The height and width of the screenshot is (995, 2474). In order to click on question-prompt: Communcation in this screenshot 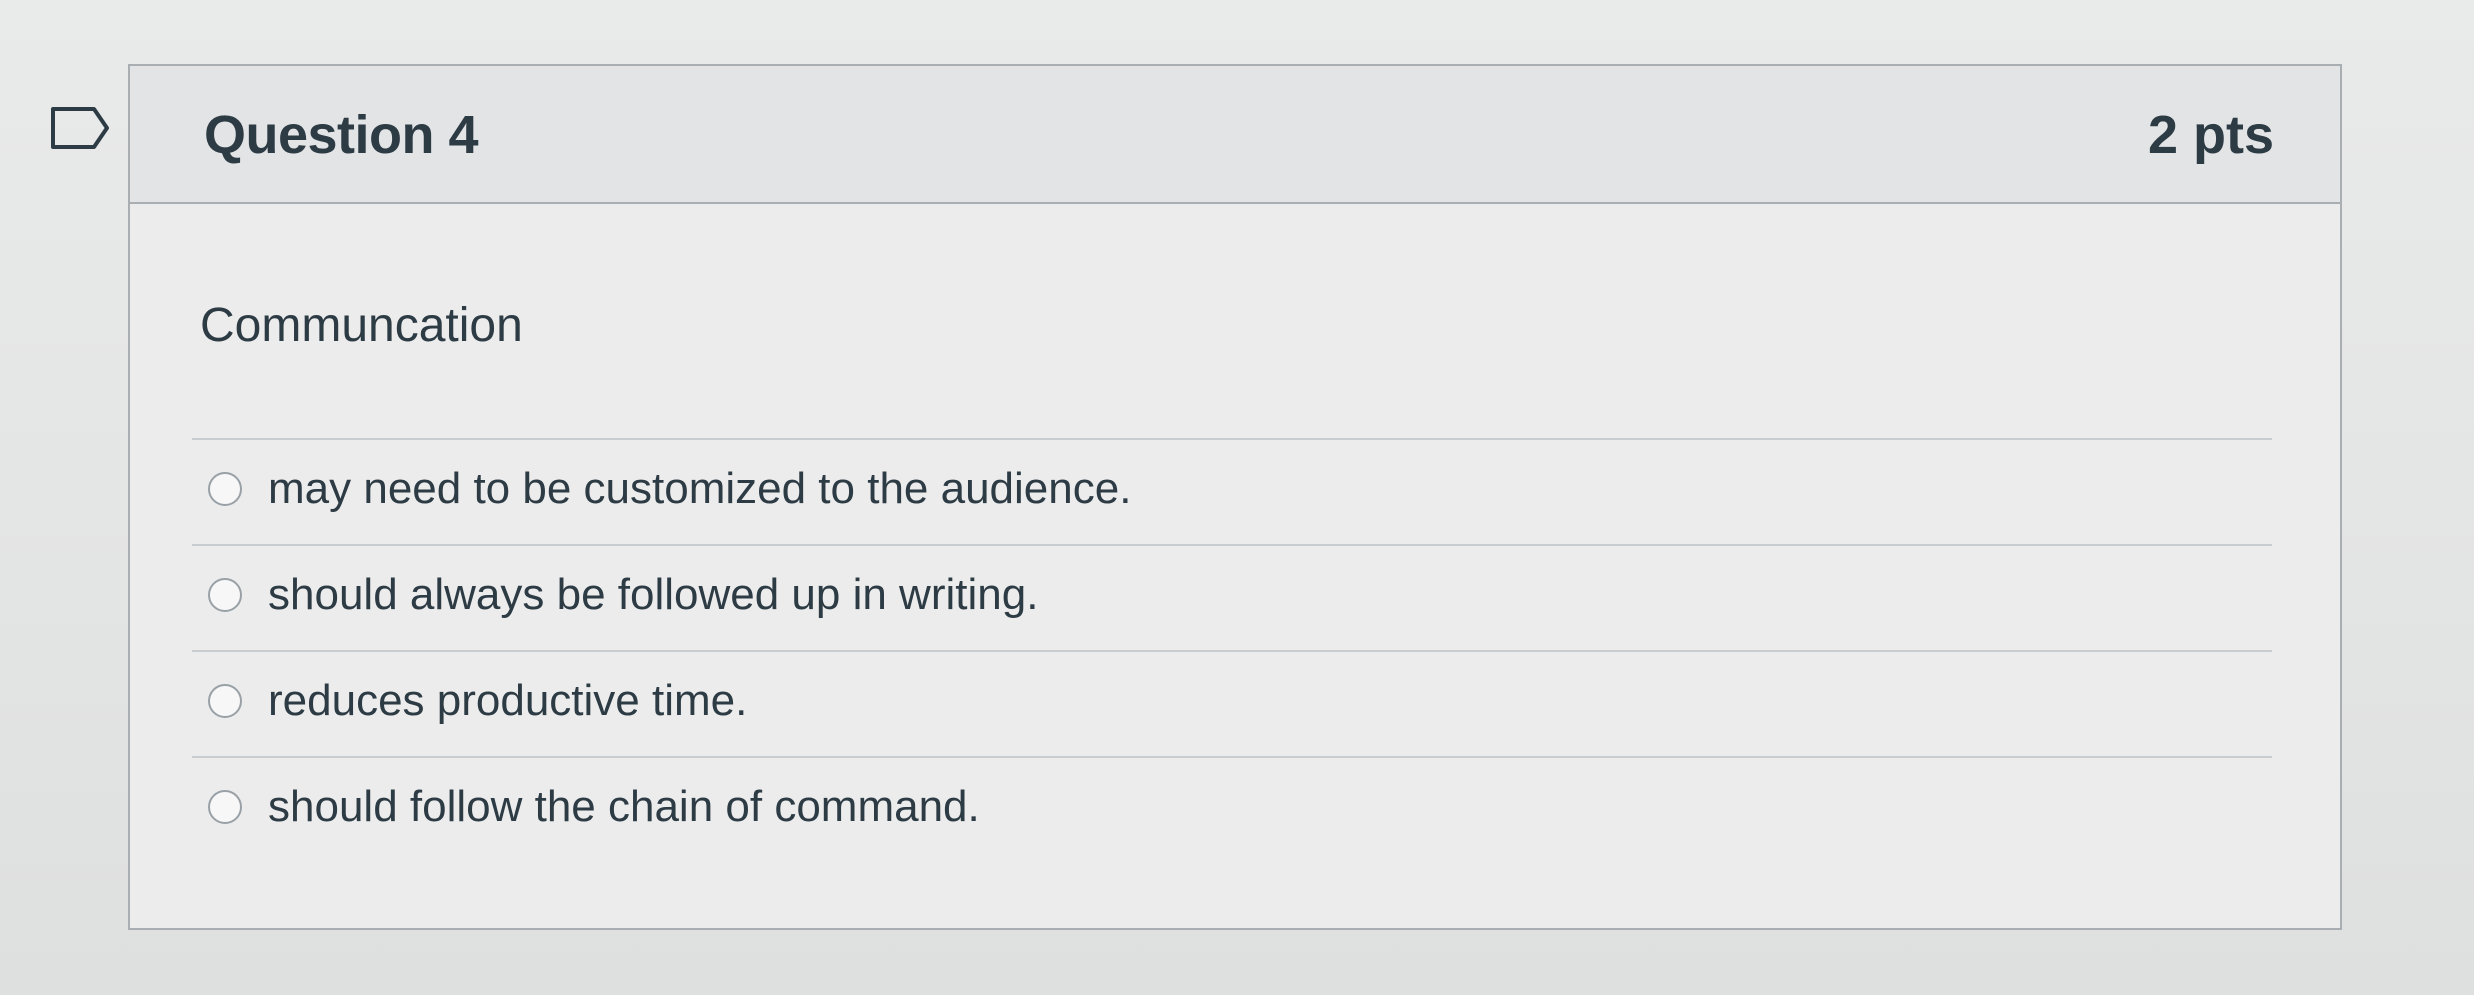, I will do `click(361, 325)`.